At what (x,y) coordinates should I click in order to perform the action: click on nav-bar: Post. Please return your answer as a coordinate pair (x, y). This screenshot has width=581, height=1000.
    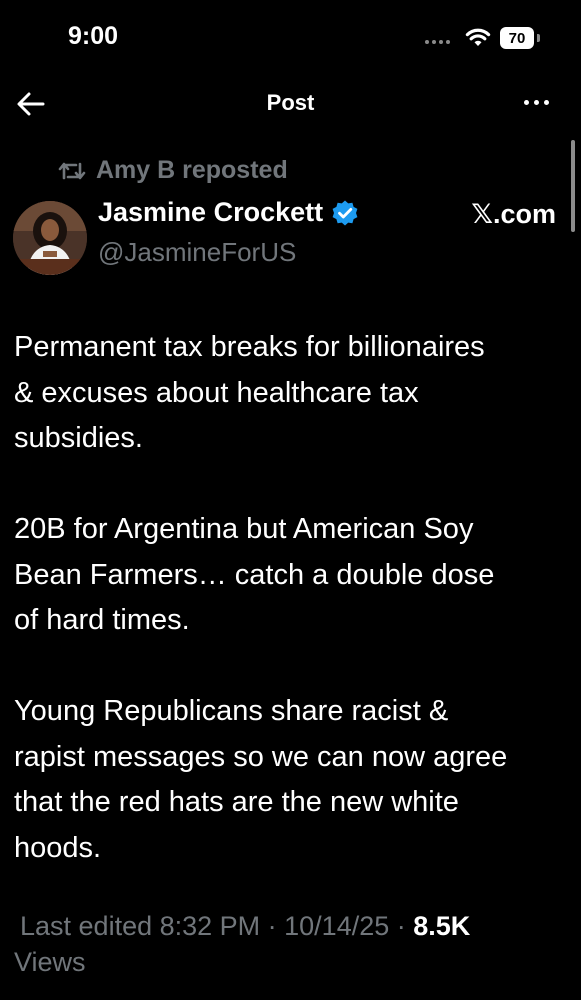
    Looking at the image, I should click on (290, 104).